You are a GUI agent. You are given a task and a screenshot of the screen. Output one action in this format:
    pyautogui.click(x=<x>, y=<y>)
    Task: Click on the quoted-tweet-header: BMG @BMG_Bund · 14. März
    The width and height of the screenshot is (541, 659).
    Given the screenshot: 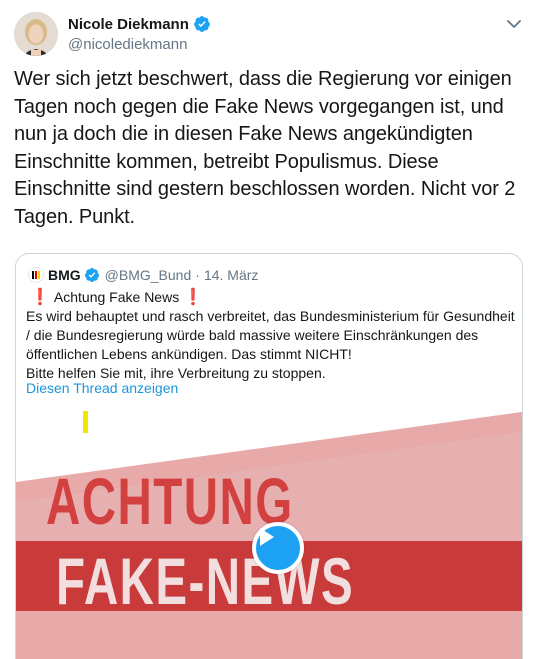 What is the action you would take?
    pyautogui.click(x=143, y=275)
    